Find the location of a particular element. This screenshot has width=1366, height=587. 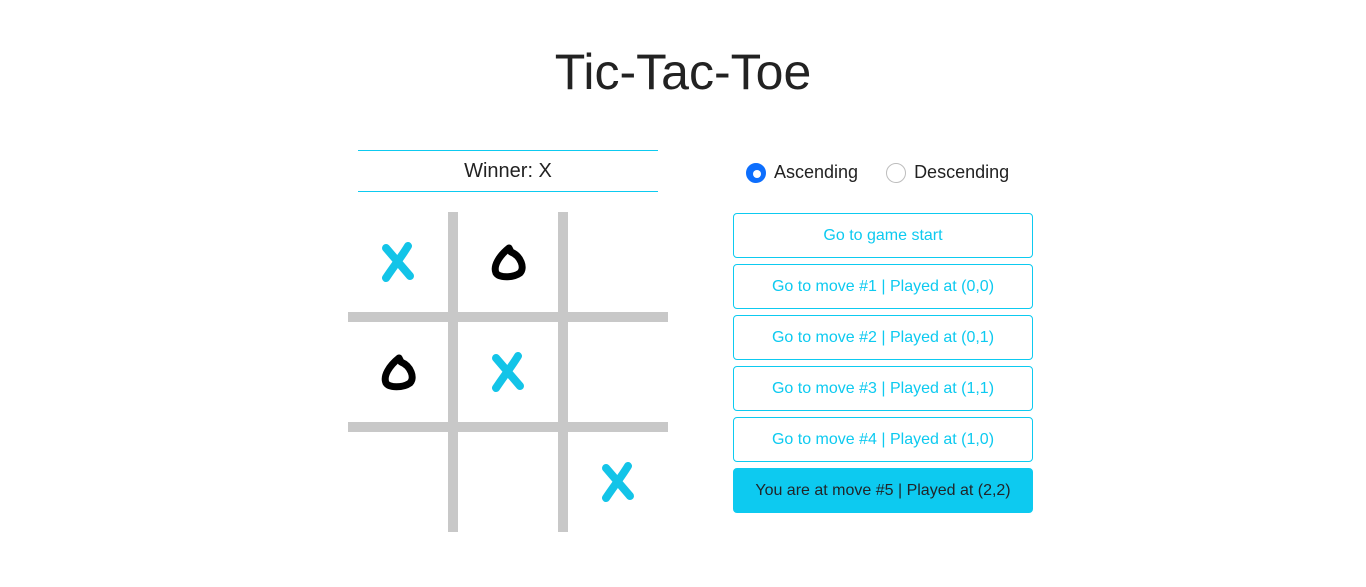

game-board is located at coordinates (508, 372).